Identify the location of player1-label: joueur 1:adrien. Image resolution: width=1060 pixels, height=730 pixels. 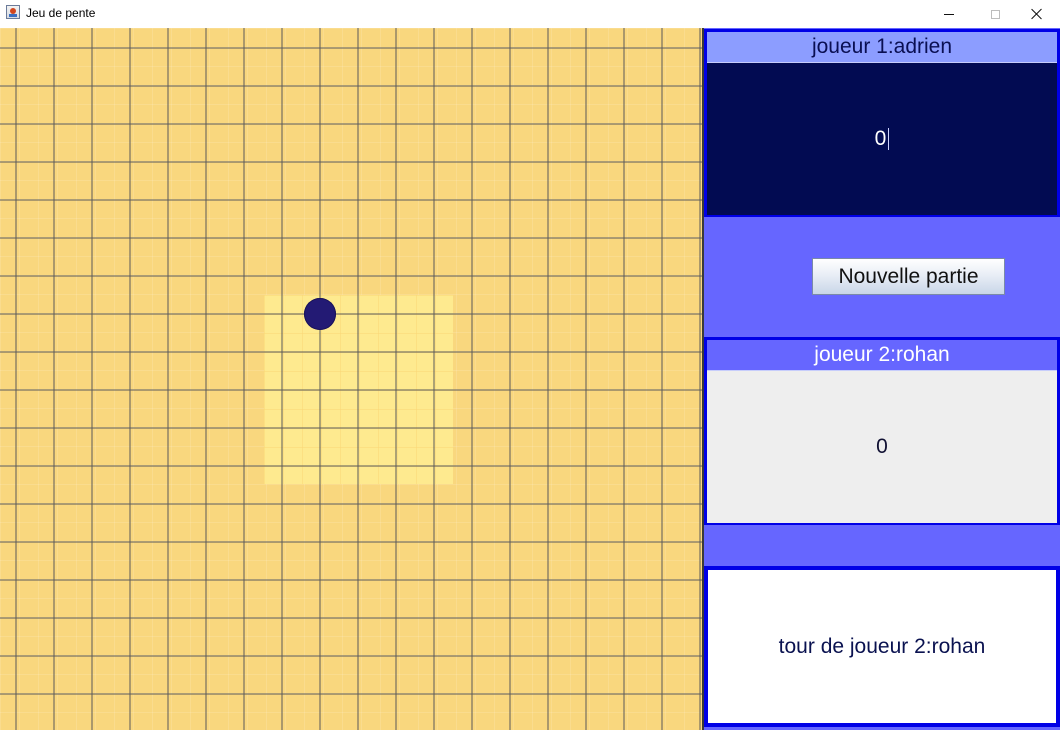
(882, 46).